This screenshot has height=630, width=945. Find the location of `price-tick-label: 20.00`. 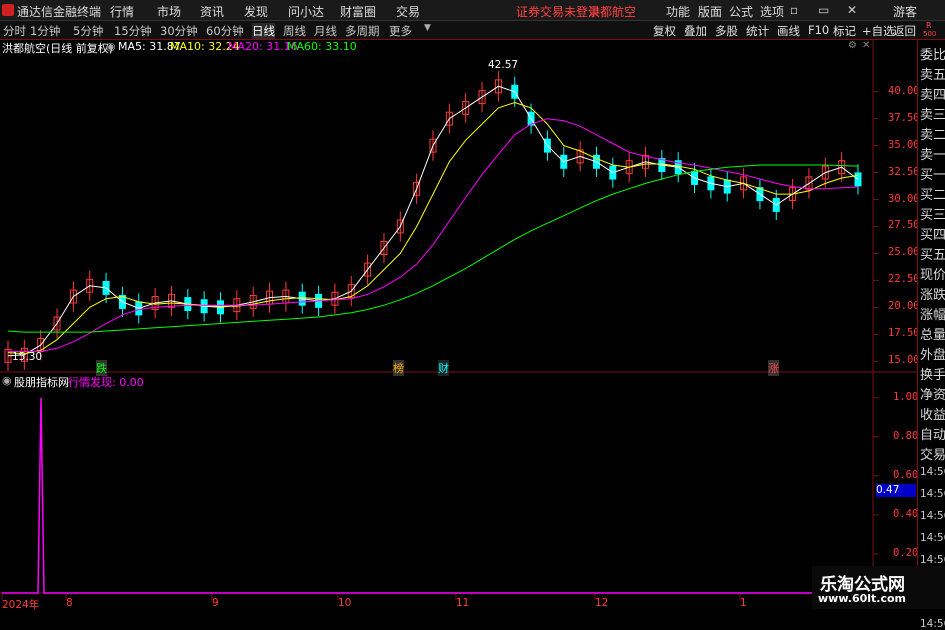

price-tick-label: 20.00 is located at coordinates (904, 306).